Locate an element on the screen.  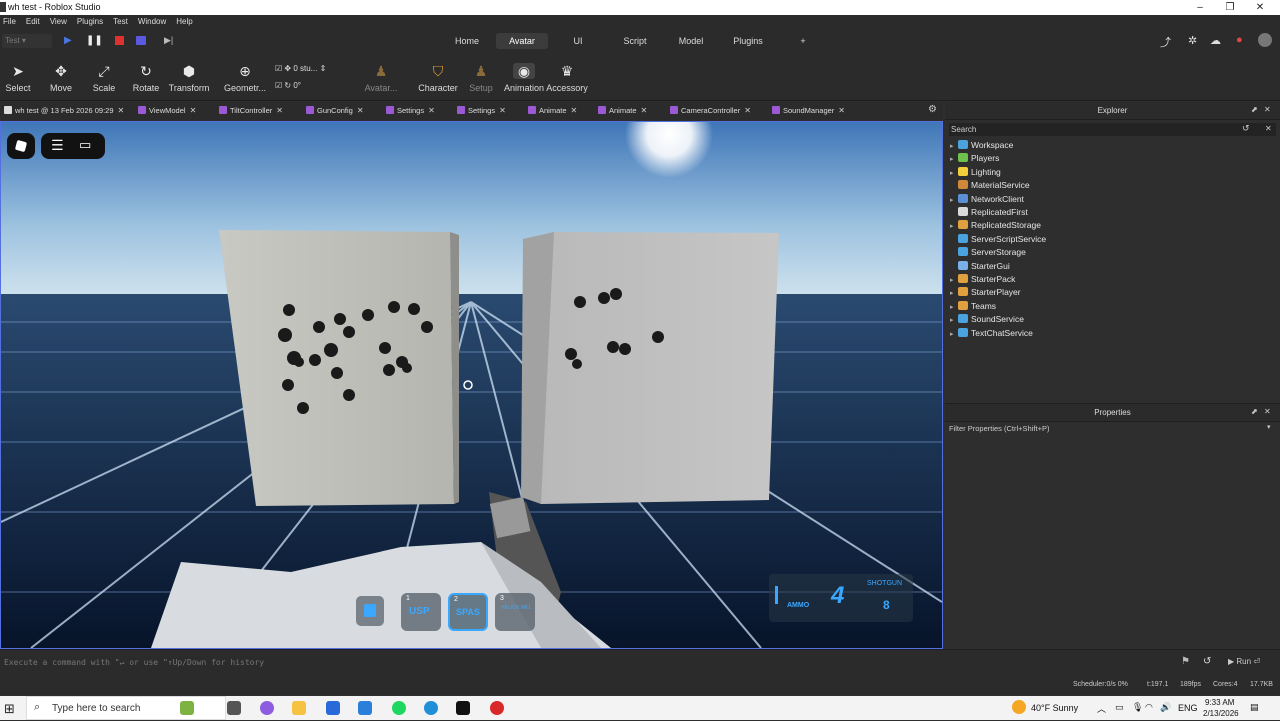
rotate-tool-button: ↻ Rotate is located at coordinates (146, 78).